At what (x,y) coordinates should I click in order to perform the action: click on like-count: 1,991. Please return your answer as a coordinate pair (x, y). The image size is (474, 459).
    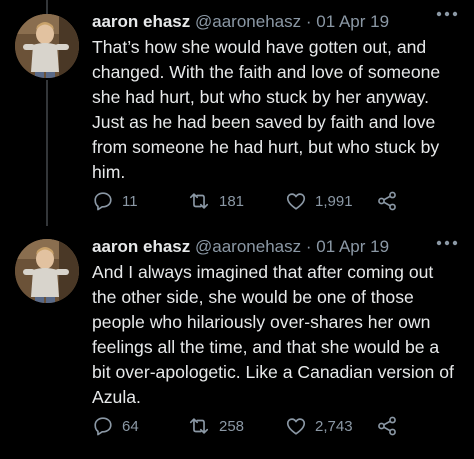
    Looking at the image, I should click on (334, 201).